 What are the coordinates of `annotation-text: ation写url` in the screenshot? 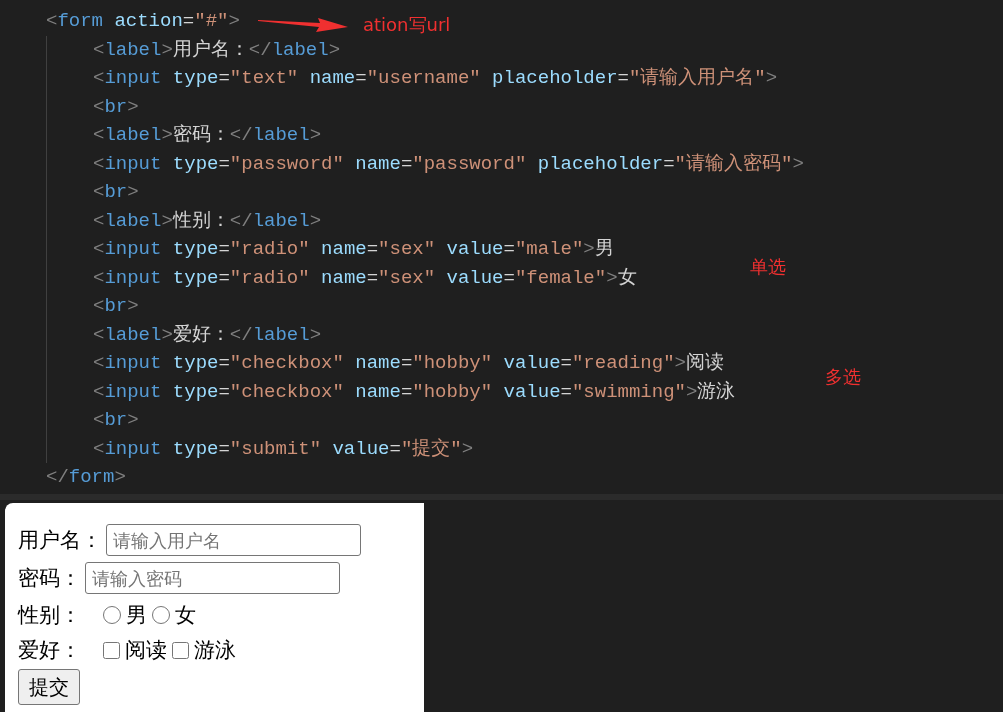 It's located at (407, 25).